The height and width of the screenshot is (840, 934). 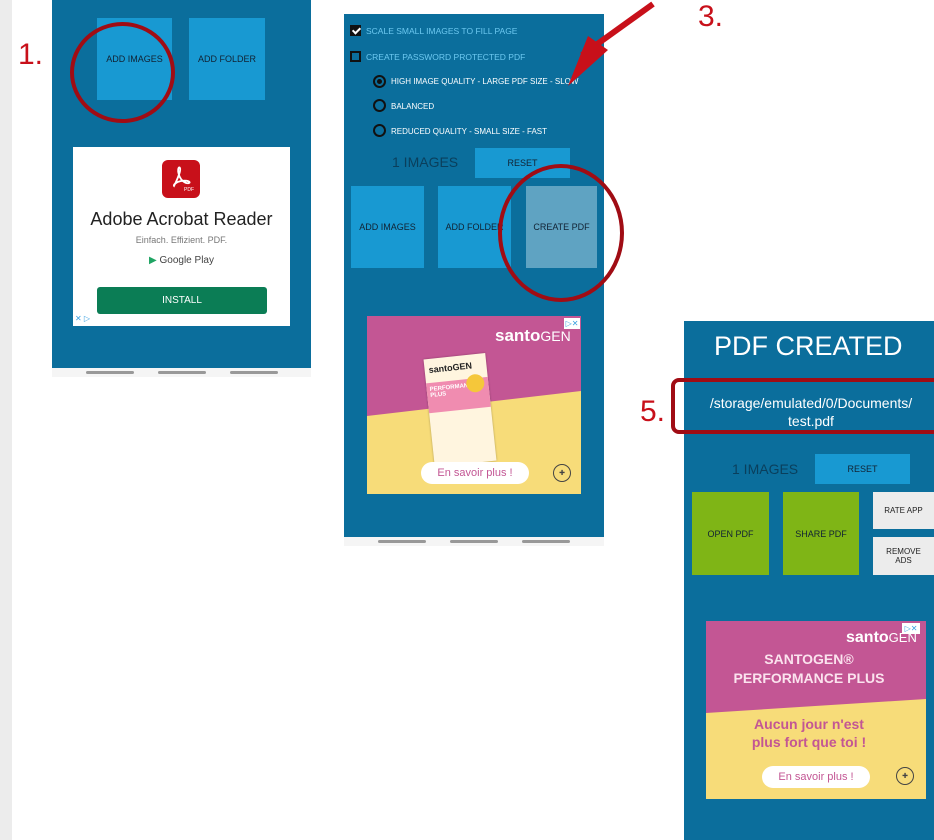 I want to click on ad-brand: santoGEN, so click(x=533, y=336).